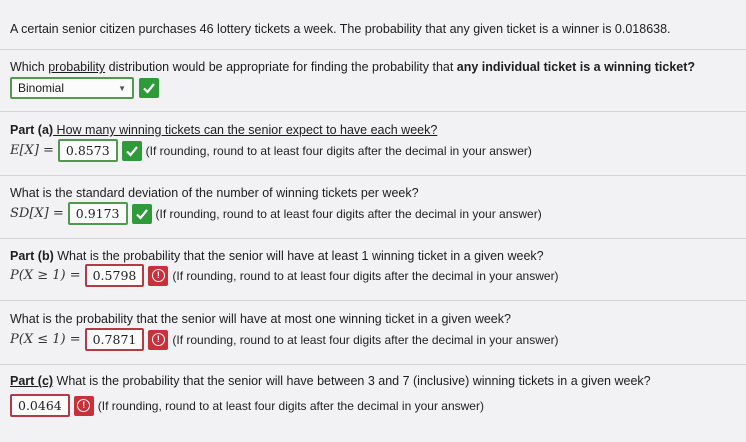 The height and width of the screenshot is (442, 746). I want to click on q0-prefix: Which, so click(29, 67).